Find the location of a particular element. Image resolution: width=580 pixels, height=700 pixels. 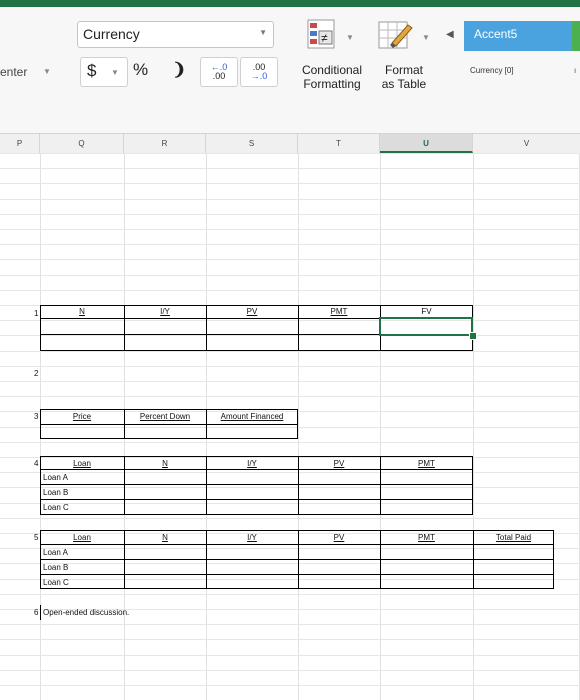

question-number-4: 4 is located at coordinates (36, 463).